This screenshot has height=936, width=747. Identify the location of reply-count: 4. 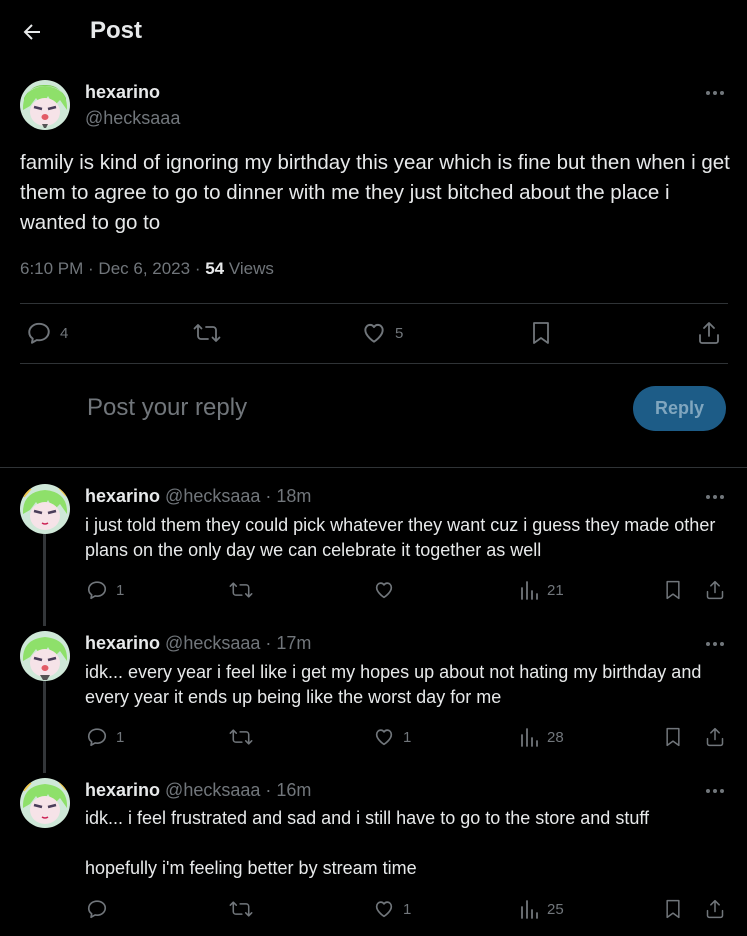
(64, 333).